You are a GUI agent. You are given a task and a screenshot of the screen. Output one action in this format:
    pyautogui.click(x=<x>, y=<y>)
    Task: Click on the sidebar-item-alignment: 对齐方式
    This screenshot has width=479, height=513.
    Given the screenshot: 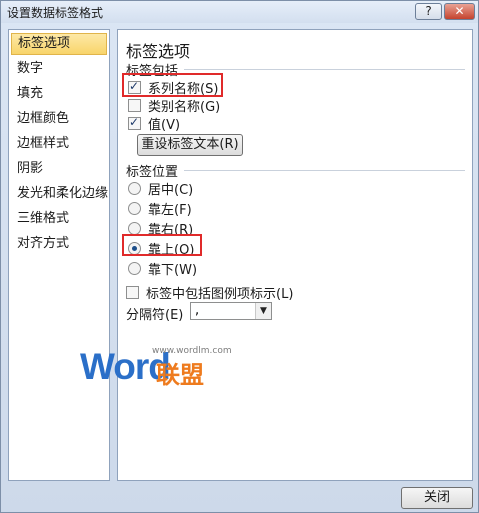 What is the action you would take?
    pyautogui.click(x=59, y=244)
    